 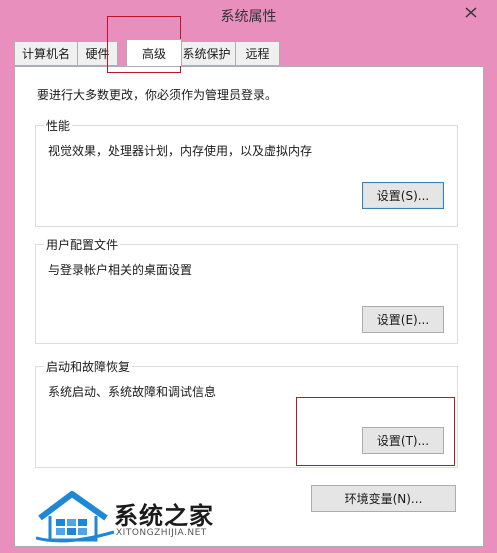 What do you see at coordinates (154, 52) in the screenshot?
I see `tab-advanced: 高级` at bounding box center [154, 52].